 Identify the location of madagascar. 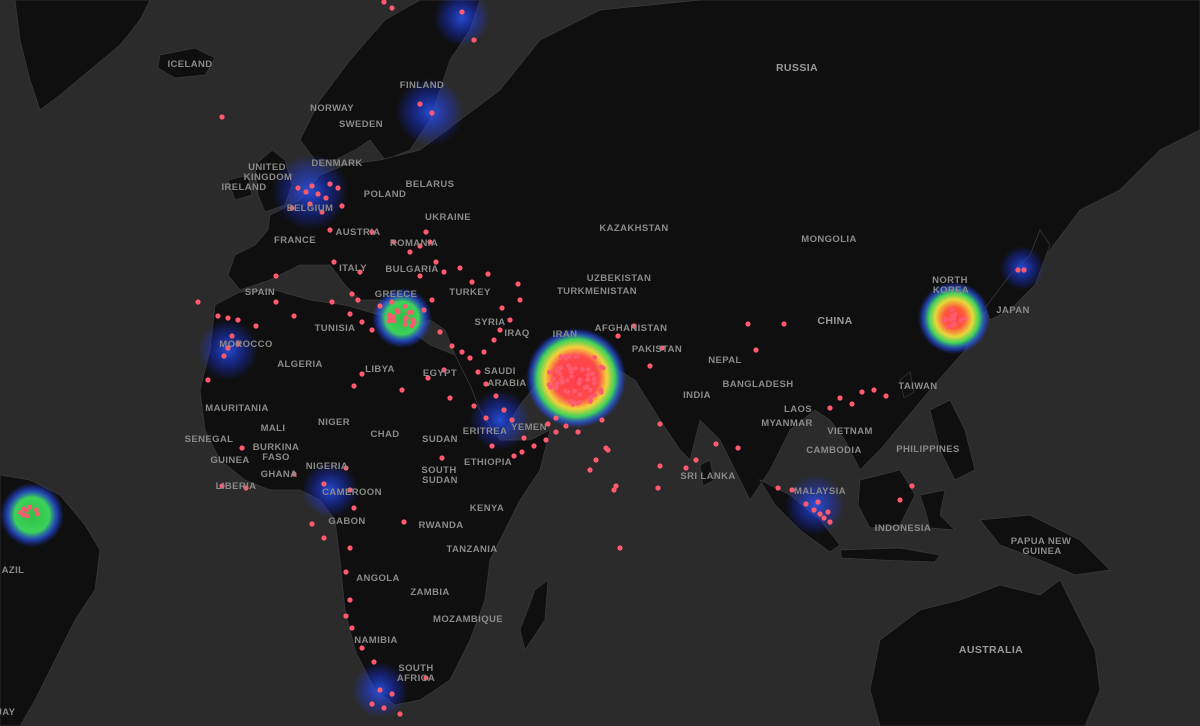
(534, 615).